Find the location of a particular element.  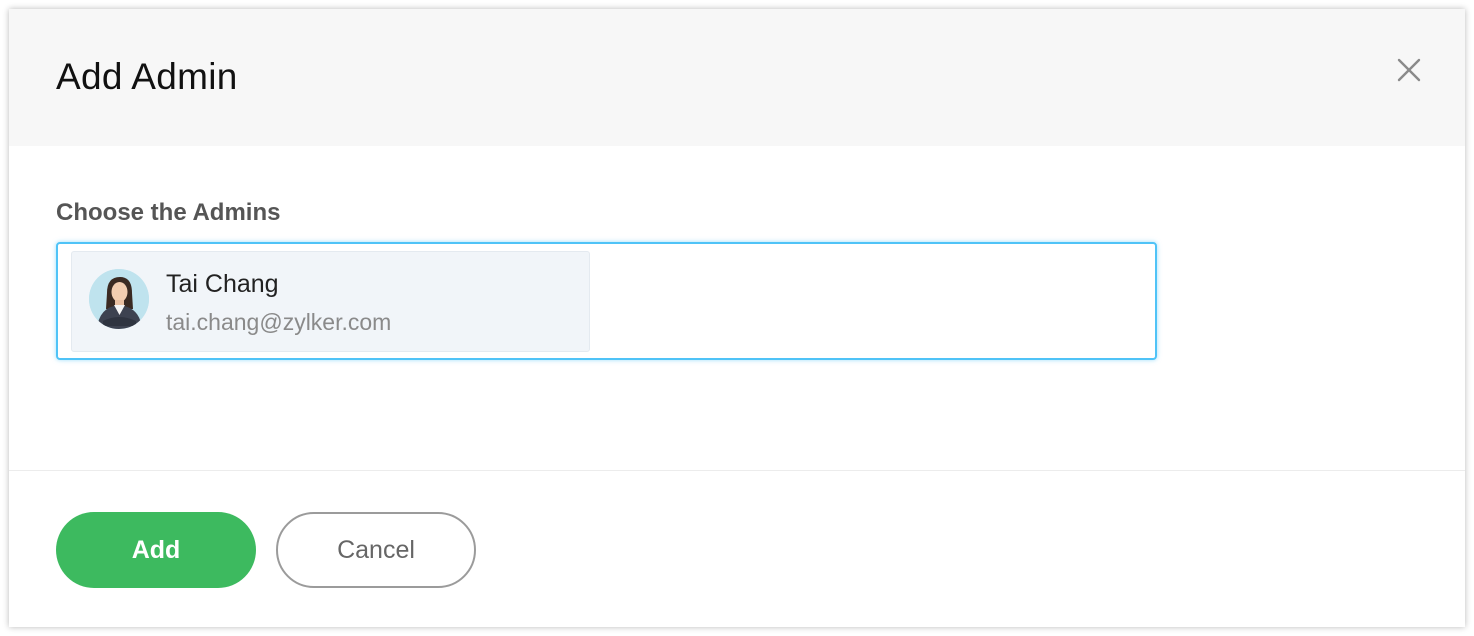

close-icon is located at coordinates (1409, 70).